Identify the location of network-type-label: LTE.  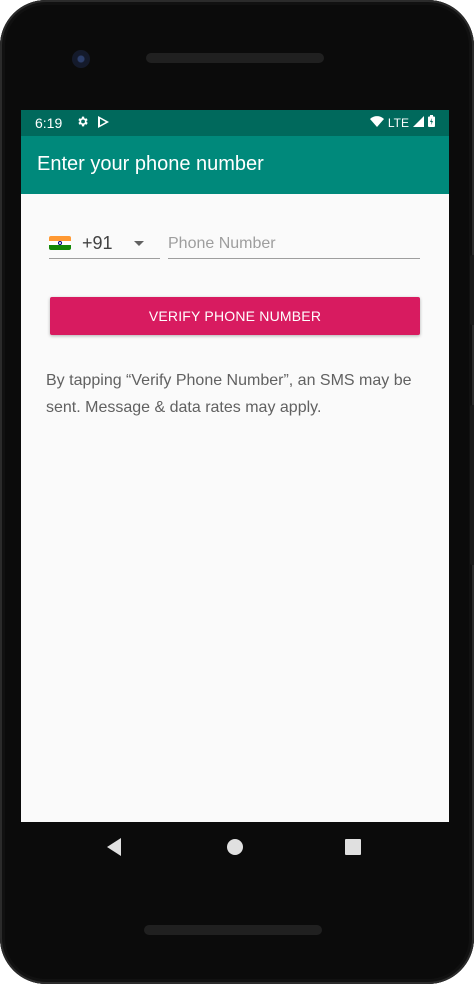
(398, 122).